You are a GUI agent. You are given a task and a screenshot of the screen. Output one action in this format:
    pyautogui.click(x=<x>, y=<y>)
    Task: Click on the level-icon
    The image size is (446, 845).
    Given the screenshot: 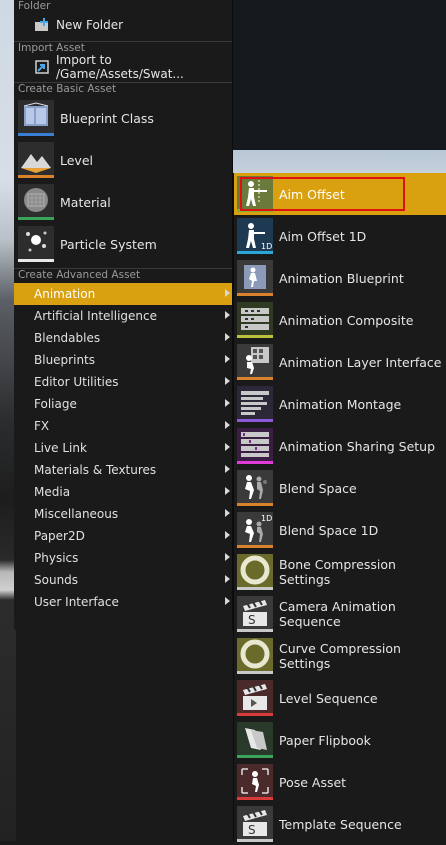 What is the action you would take?
    pyautogui.click(x=36, y=160)
    